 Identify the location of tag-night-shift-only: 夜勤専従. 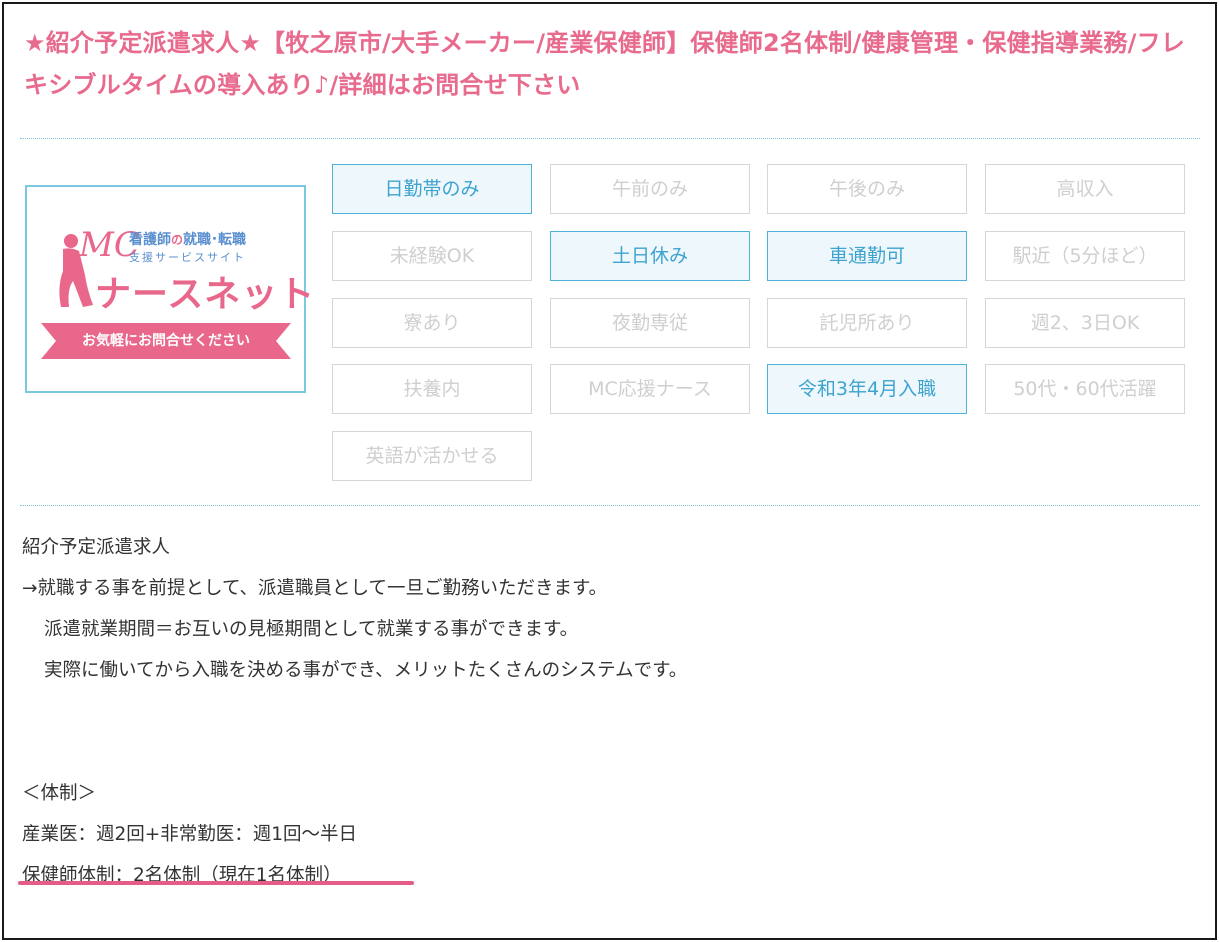
(650, 323).